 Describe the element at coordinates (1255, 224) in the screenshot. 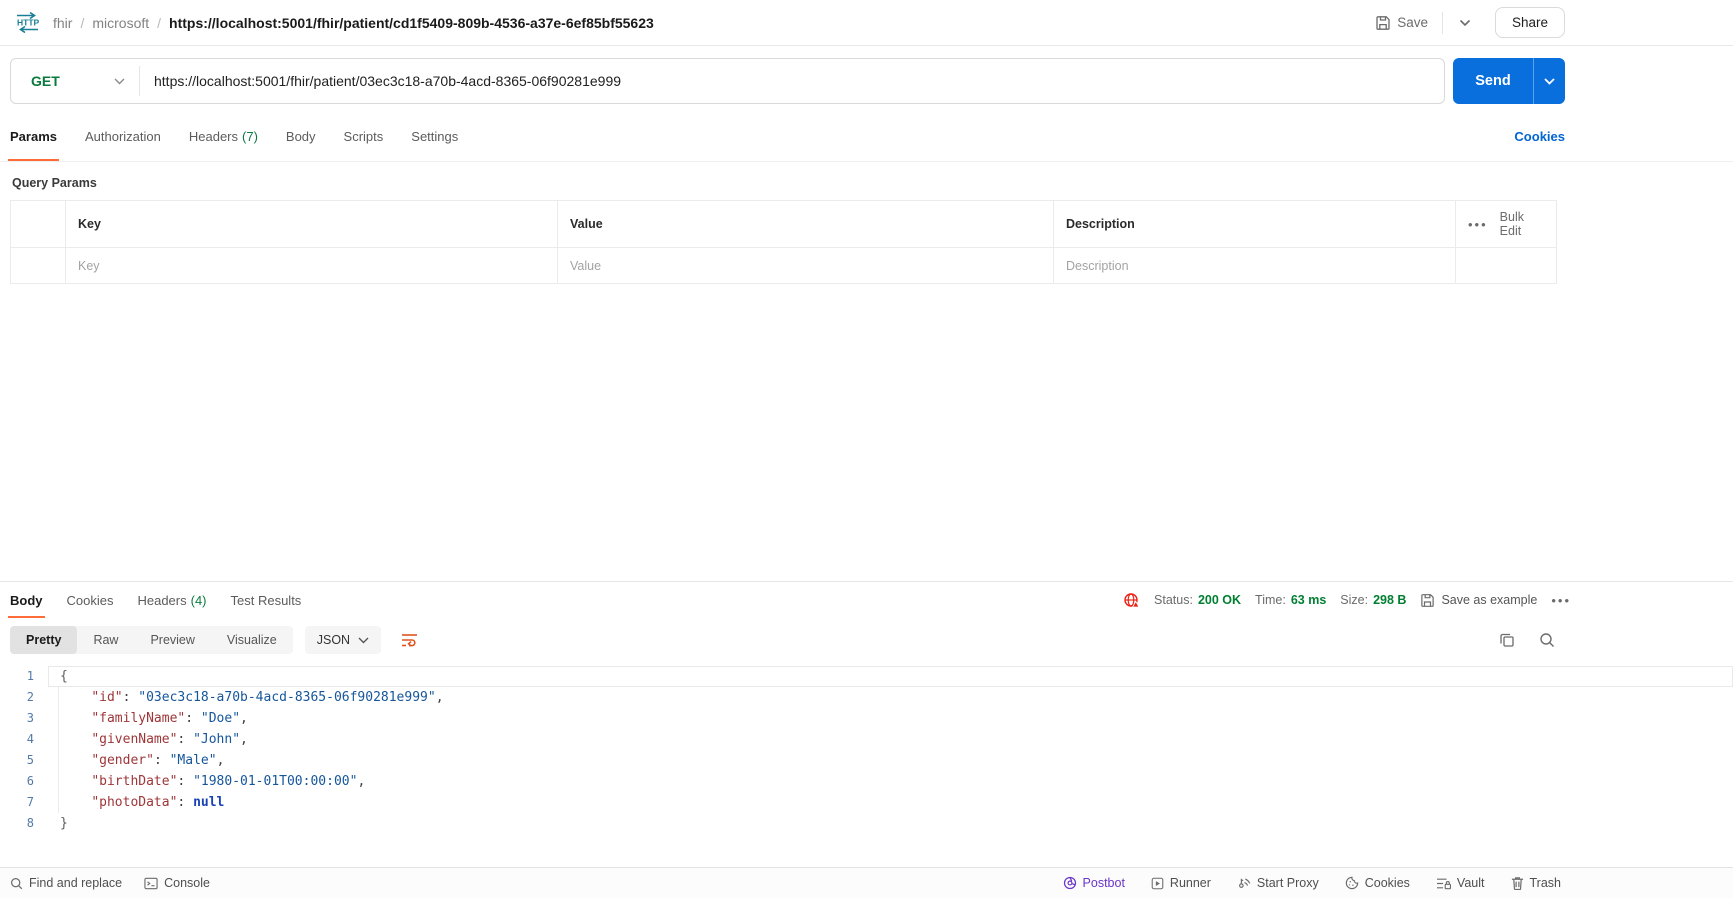

I see `column-header-description: Description` at that location.